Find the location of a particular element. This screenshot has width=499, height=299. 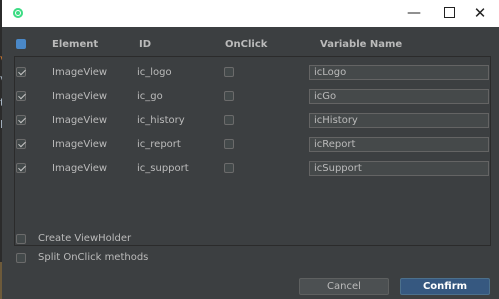

close-button: ✕ is located at coordinates (479, 13).